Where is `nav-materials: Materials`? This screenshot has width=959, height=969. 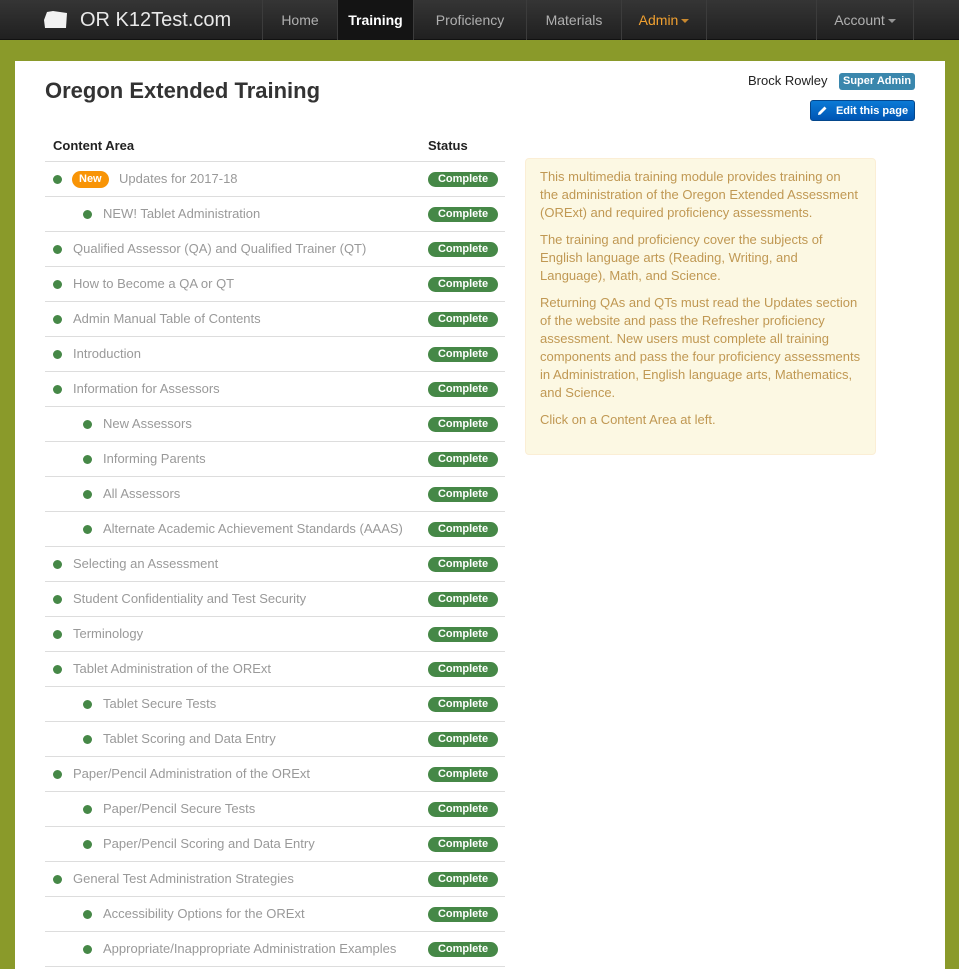 nav-materials: Materials is located at coordinates (573, 20).